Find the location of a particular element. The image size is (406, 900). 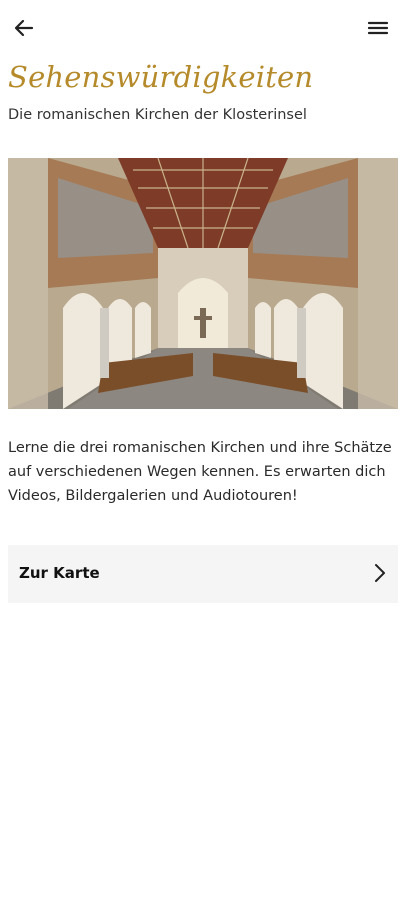

top-bar is located at coordinates (203, 28).